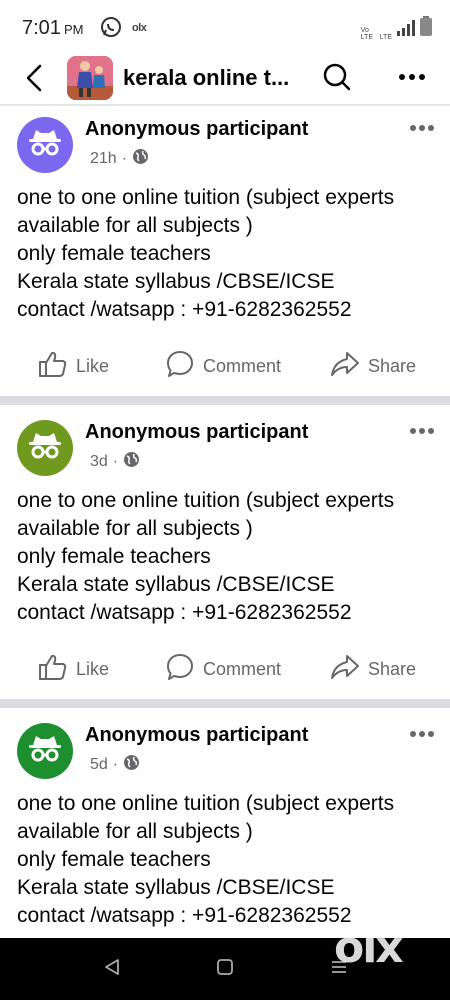  Describe the element at coordinates (99, 765) in the screenshot. I see `post-time: 5d` at that location.